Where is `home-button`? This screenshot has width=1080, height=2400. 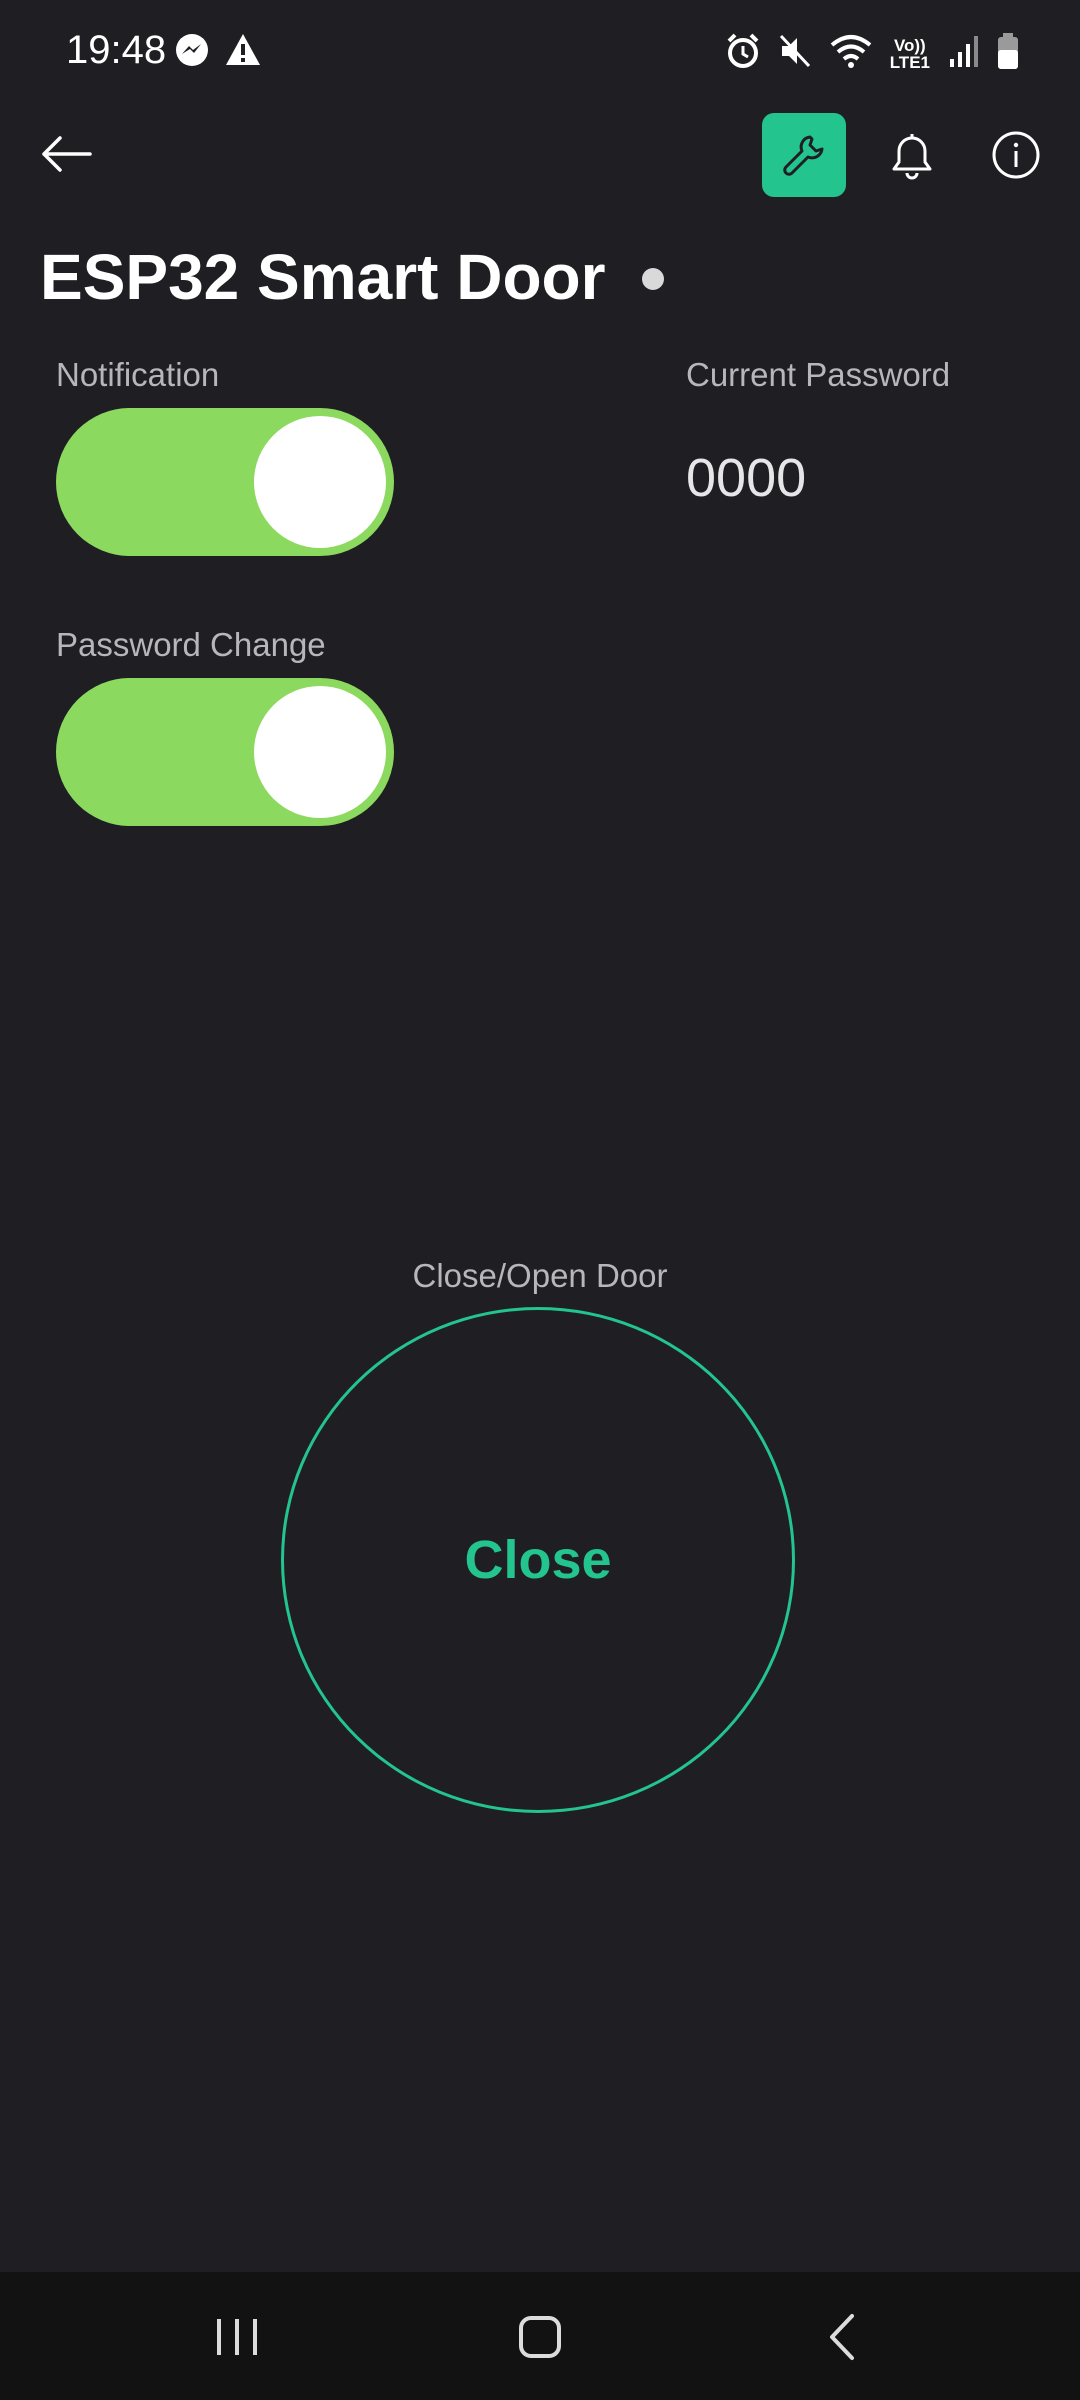 home-button is located at coordinates (540, 2337).